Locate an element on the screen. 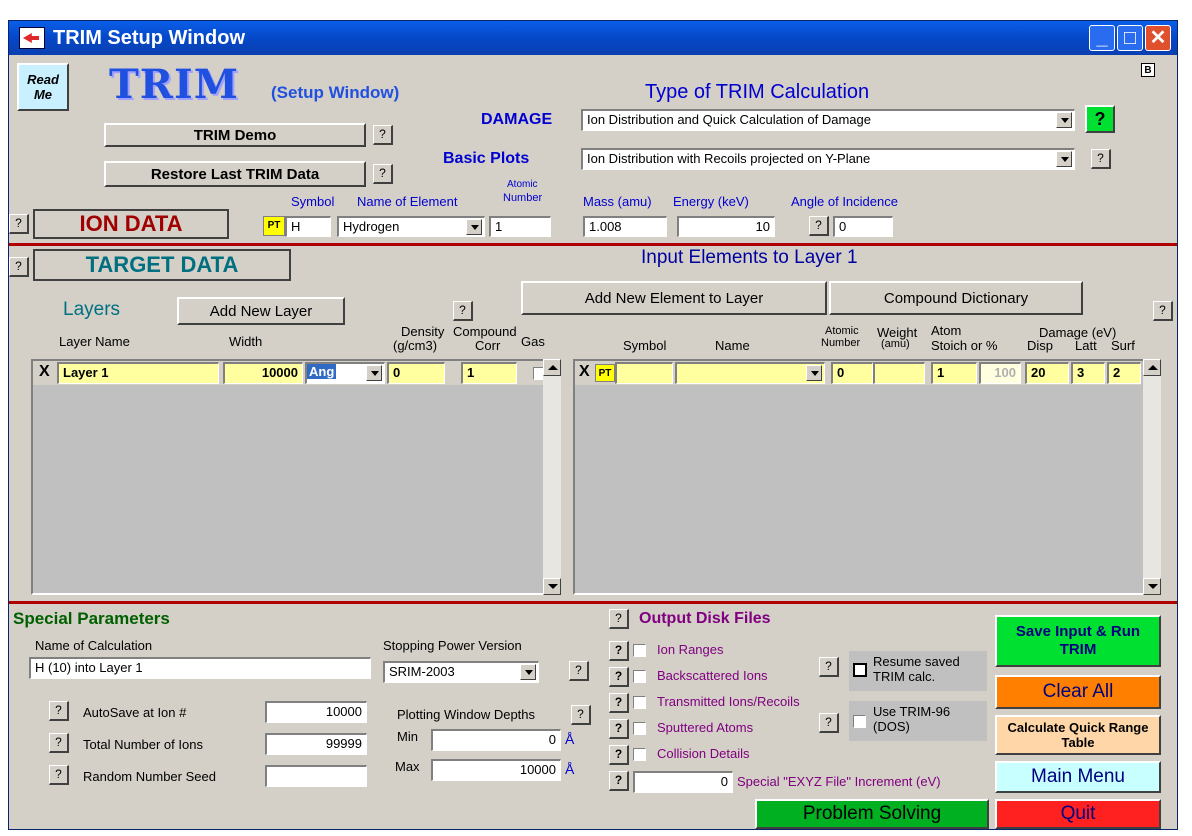  ion-angle-input: 0 is located at coordinates (863, 226).